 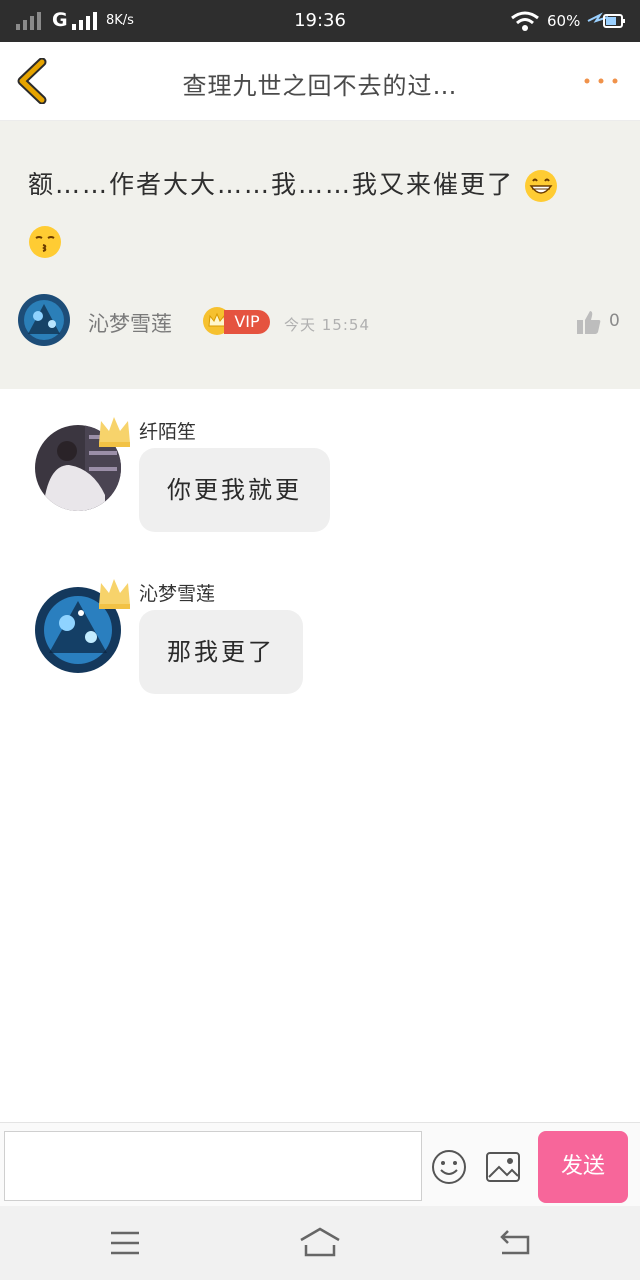 I want to click on thumbs-up-icon, so click(x=589, y=322).